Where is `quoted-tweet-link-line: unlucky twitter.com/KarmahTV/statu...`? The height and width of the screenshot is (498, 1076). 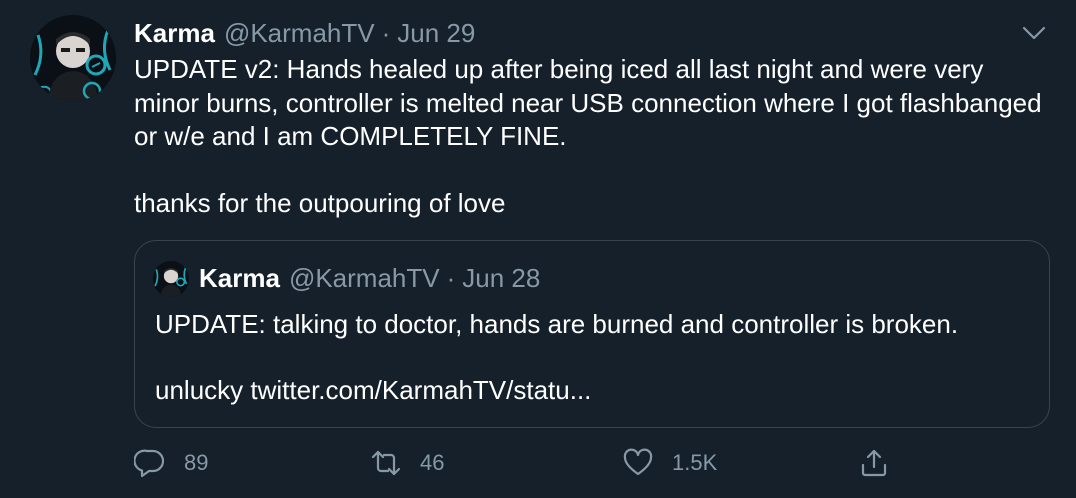 quoted-tweet-link-line: unlucky twitter.com/KarmahTV/statu... is located at coordinates (373, 390).